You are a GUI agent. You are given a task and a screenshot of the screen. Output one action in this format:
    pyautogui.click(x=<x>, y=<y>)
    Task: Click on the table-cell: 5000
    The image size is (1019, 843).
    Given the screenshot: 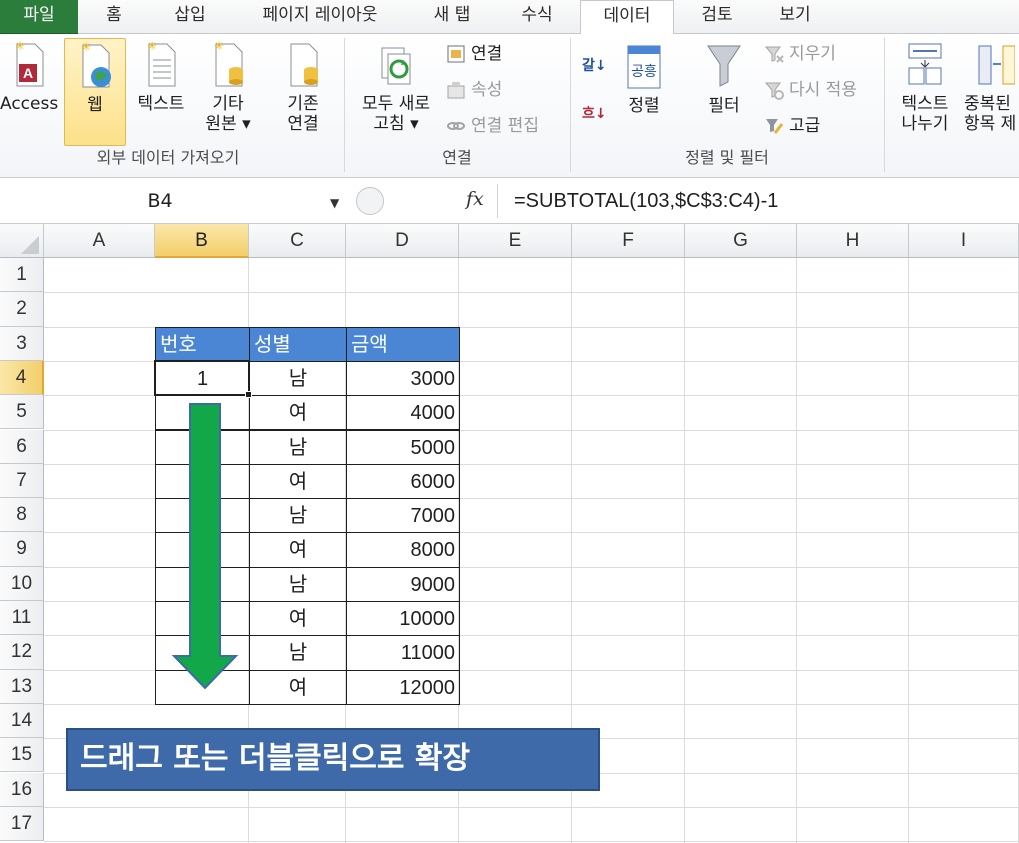 What is the action you would take?
    pyautogui.click(x=403, y=447)
    